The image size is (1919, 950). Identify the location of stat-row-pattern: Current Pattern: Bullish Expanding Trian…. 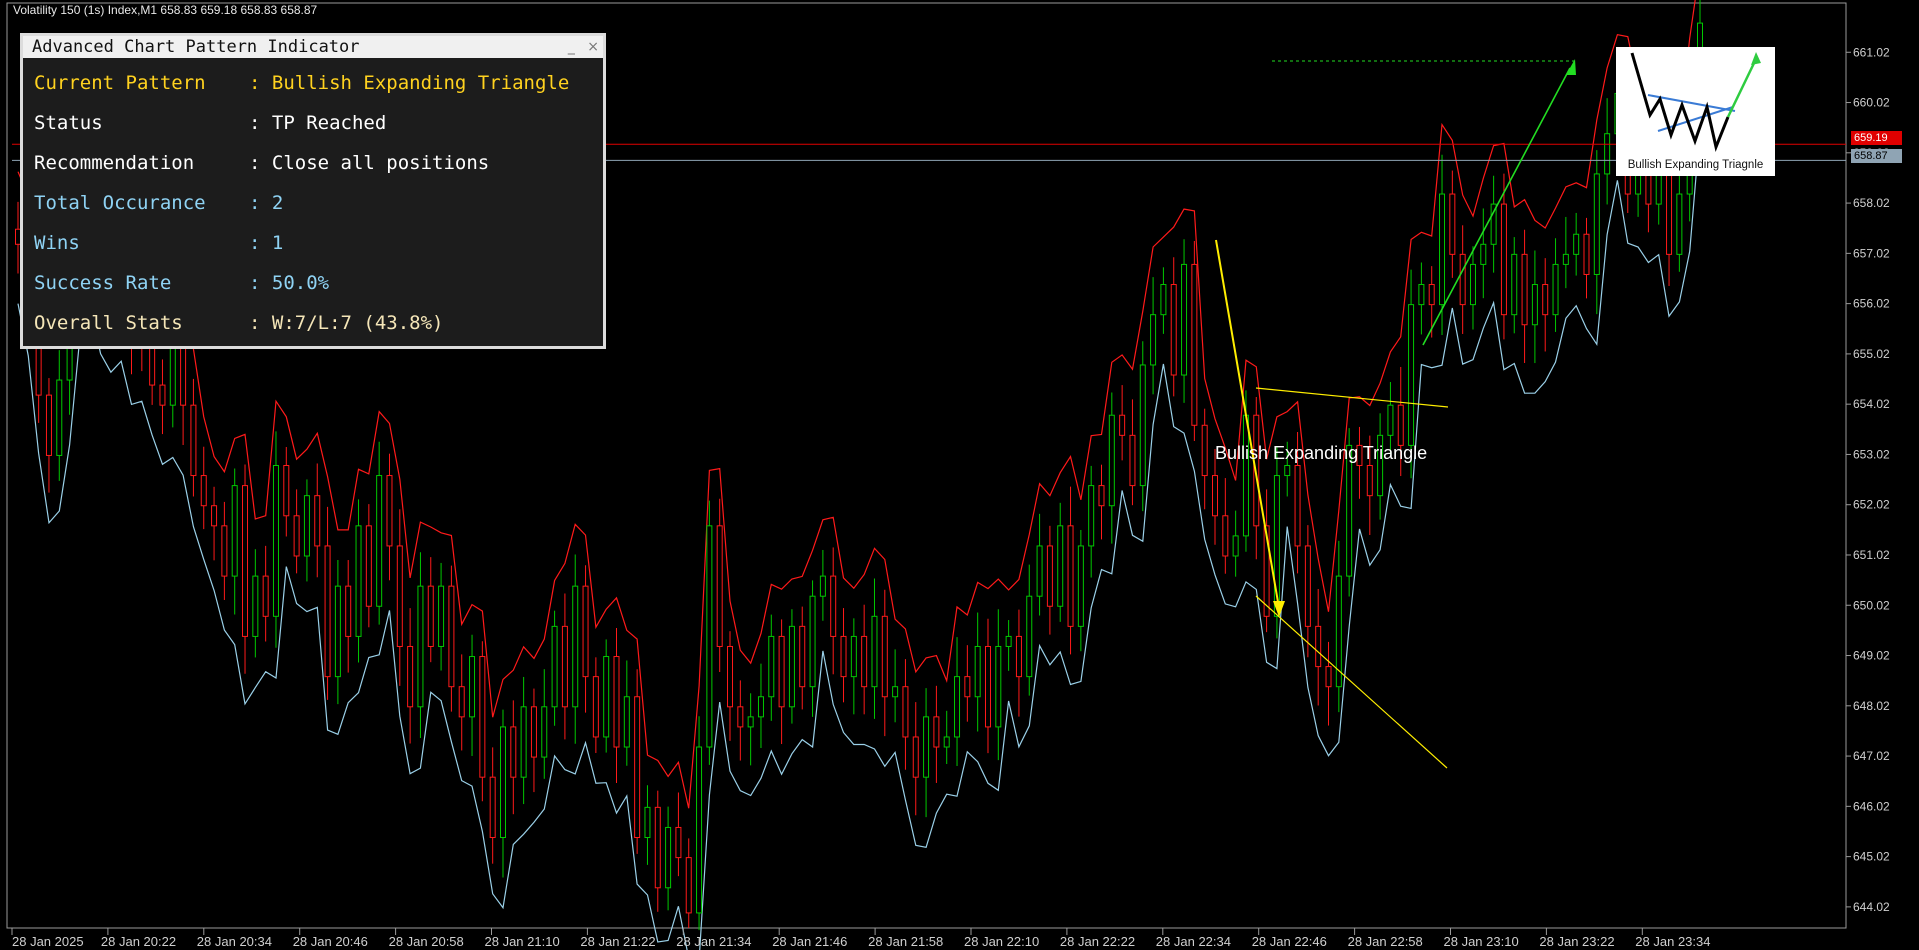
(318, 83).